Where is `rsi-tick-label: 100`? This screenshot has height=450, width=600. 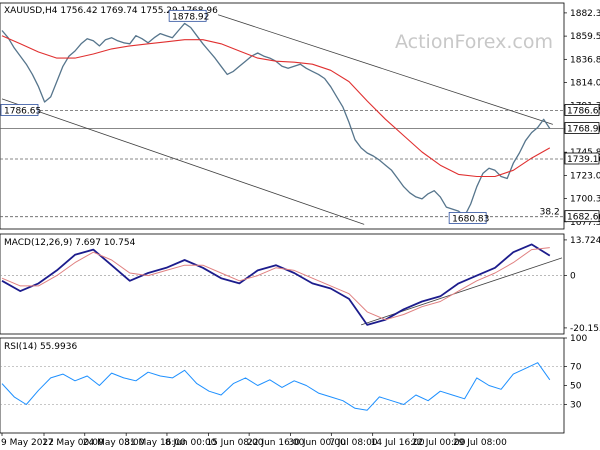 rsi-tick-label: 100 is located at coordinates (578, 339).